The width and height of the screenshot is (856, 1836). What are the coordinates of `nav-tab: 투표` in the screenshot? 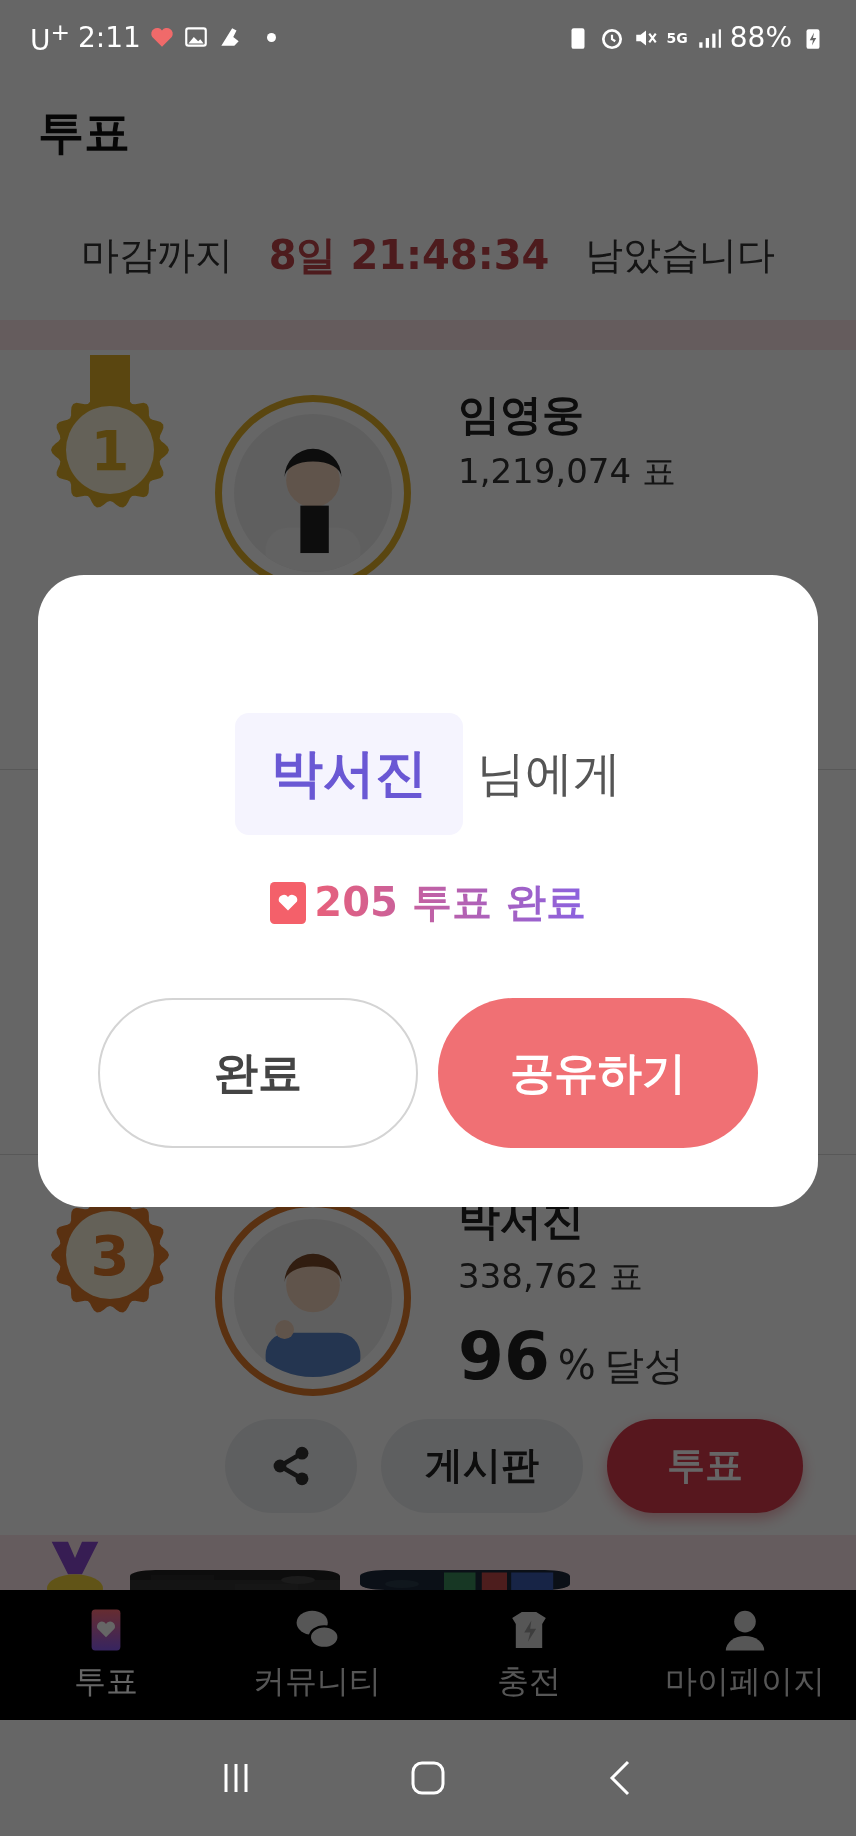 It's located at (105, 1655).